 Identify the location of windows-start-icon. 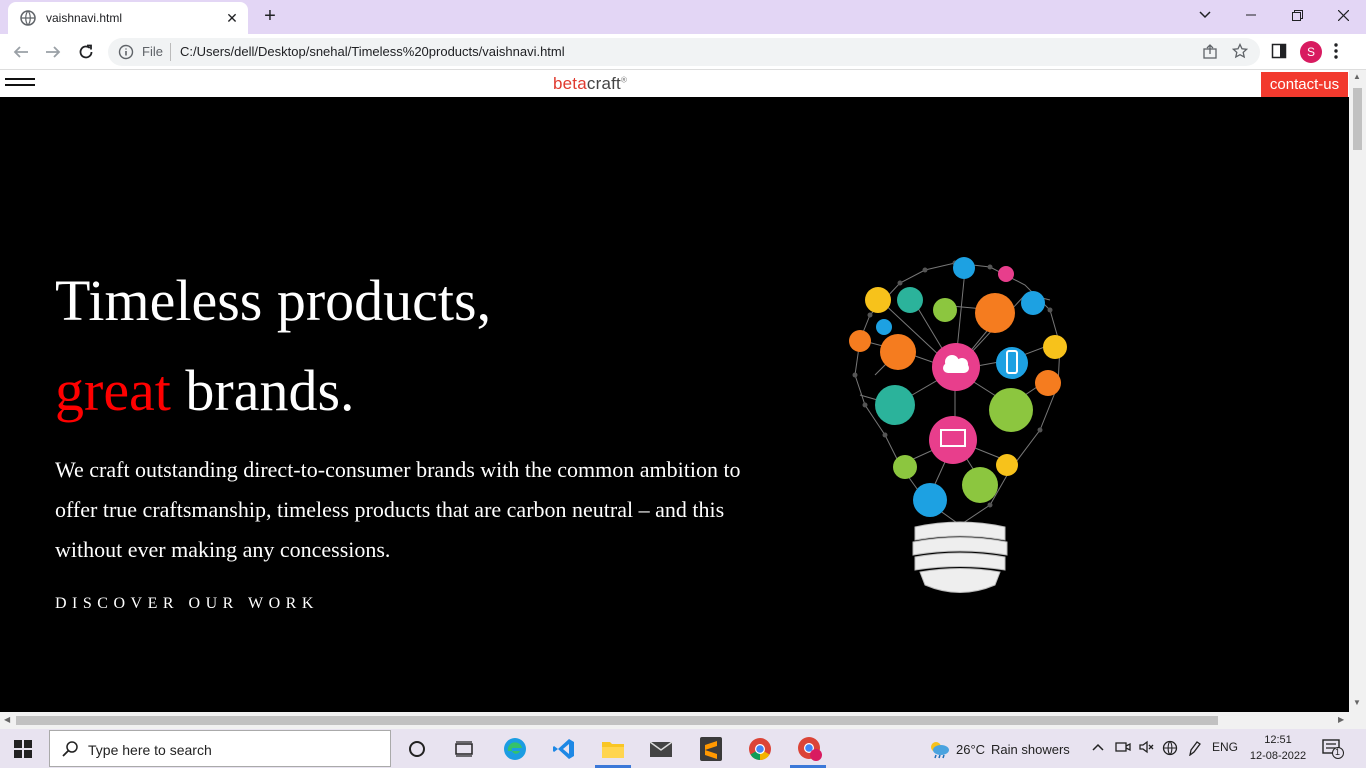
(23, 749).